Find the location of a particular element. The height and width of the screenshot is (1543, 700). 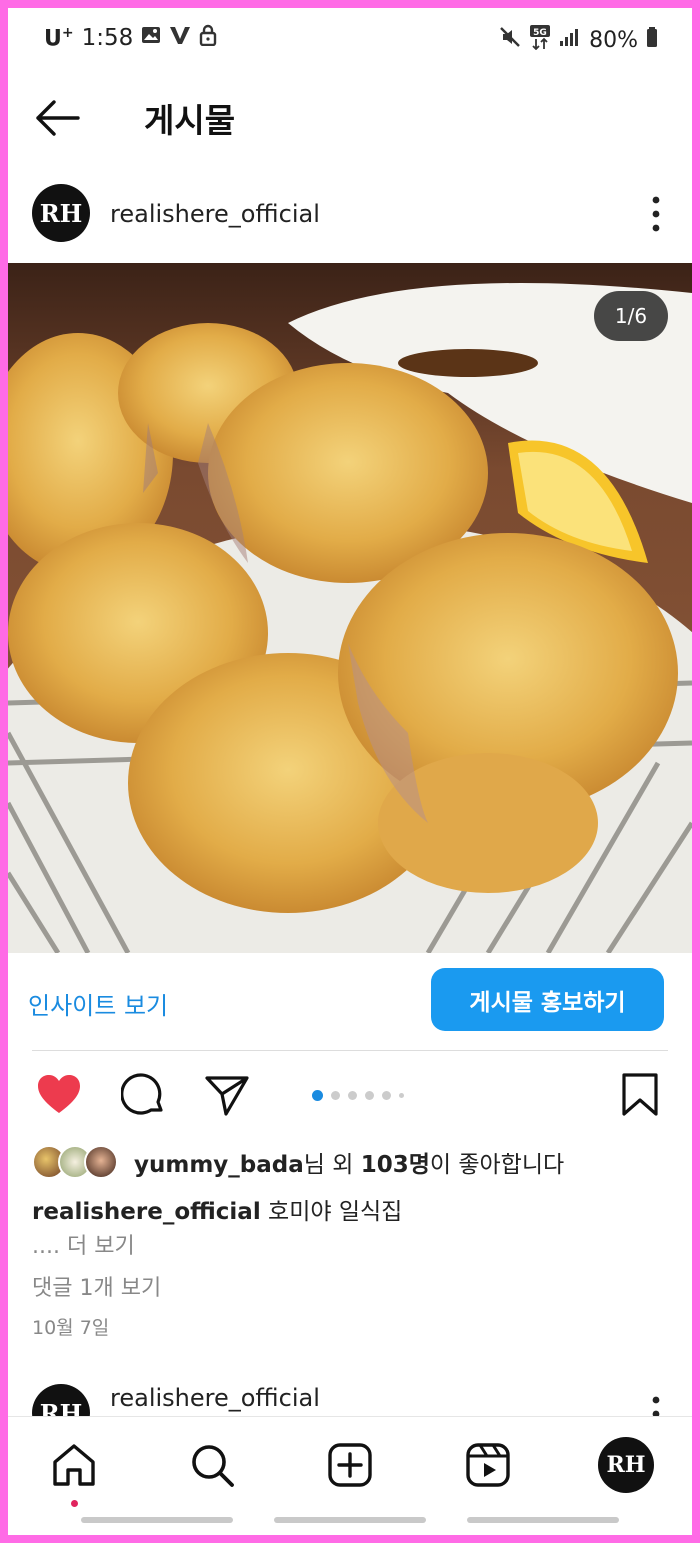

caption-username: realishere_official is located at coordinates (146, 1212).